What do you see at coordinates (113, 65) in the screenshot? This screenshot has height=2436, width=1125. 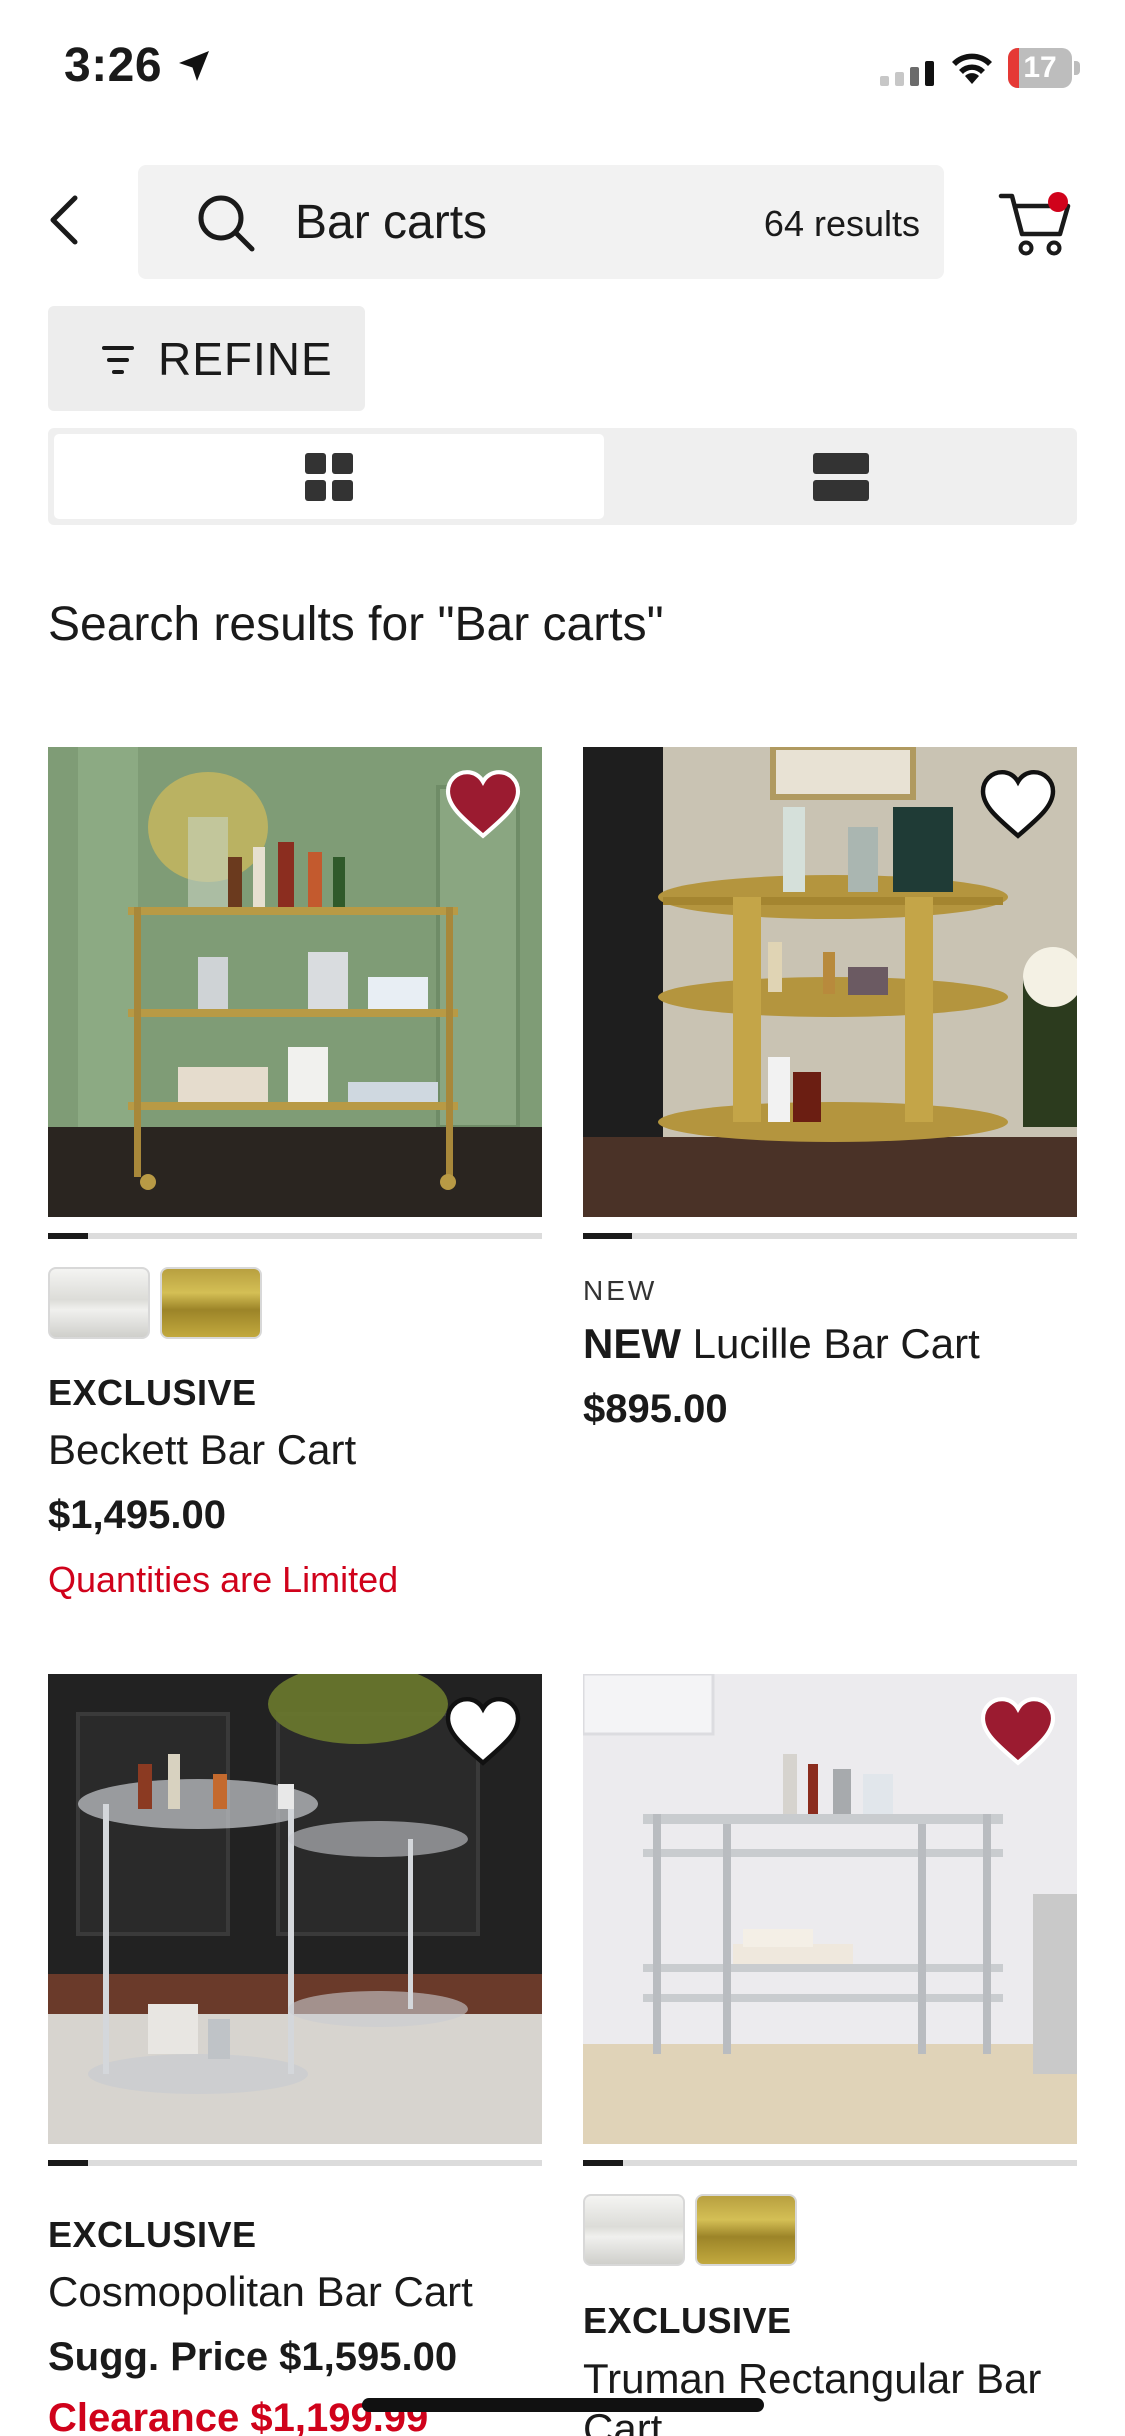 I see `status-time: 3:26` at bounding box center [113, 65].